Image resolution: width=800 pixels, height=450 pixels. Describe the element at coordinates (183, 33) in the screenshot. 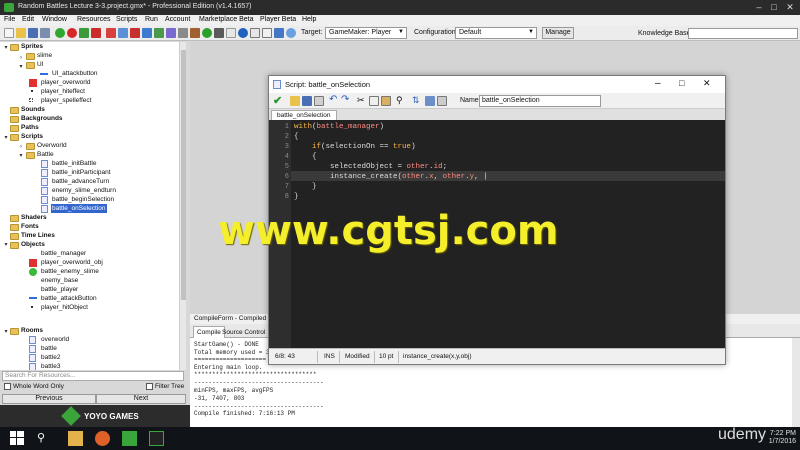

I see `add-font-icon` at that location.